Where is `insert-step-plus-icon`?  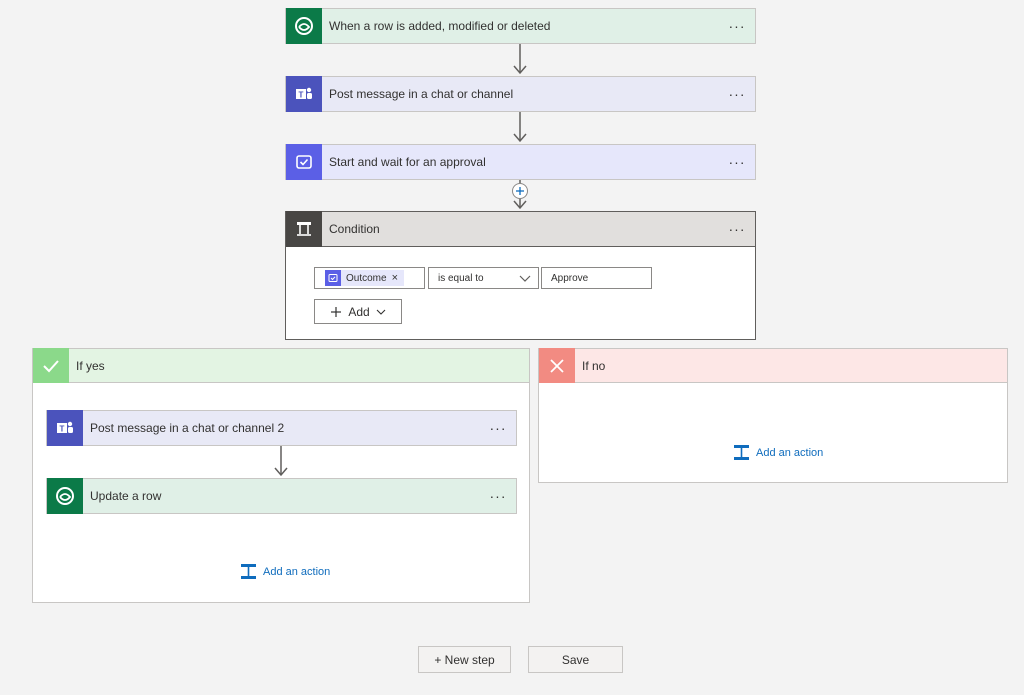
insert-step-plus-icon is located at coordinates (520, 191).